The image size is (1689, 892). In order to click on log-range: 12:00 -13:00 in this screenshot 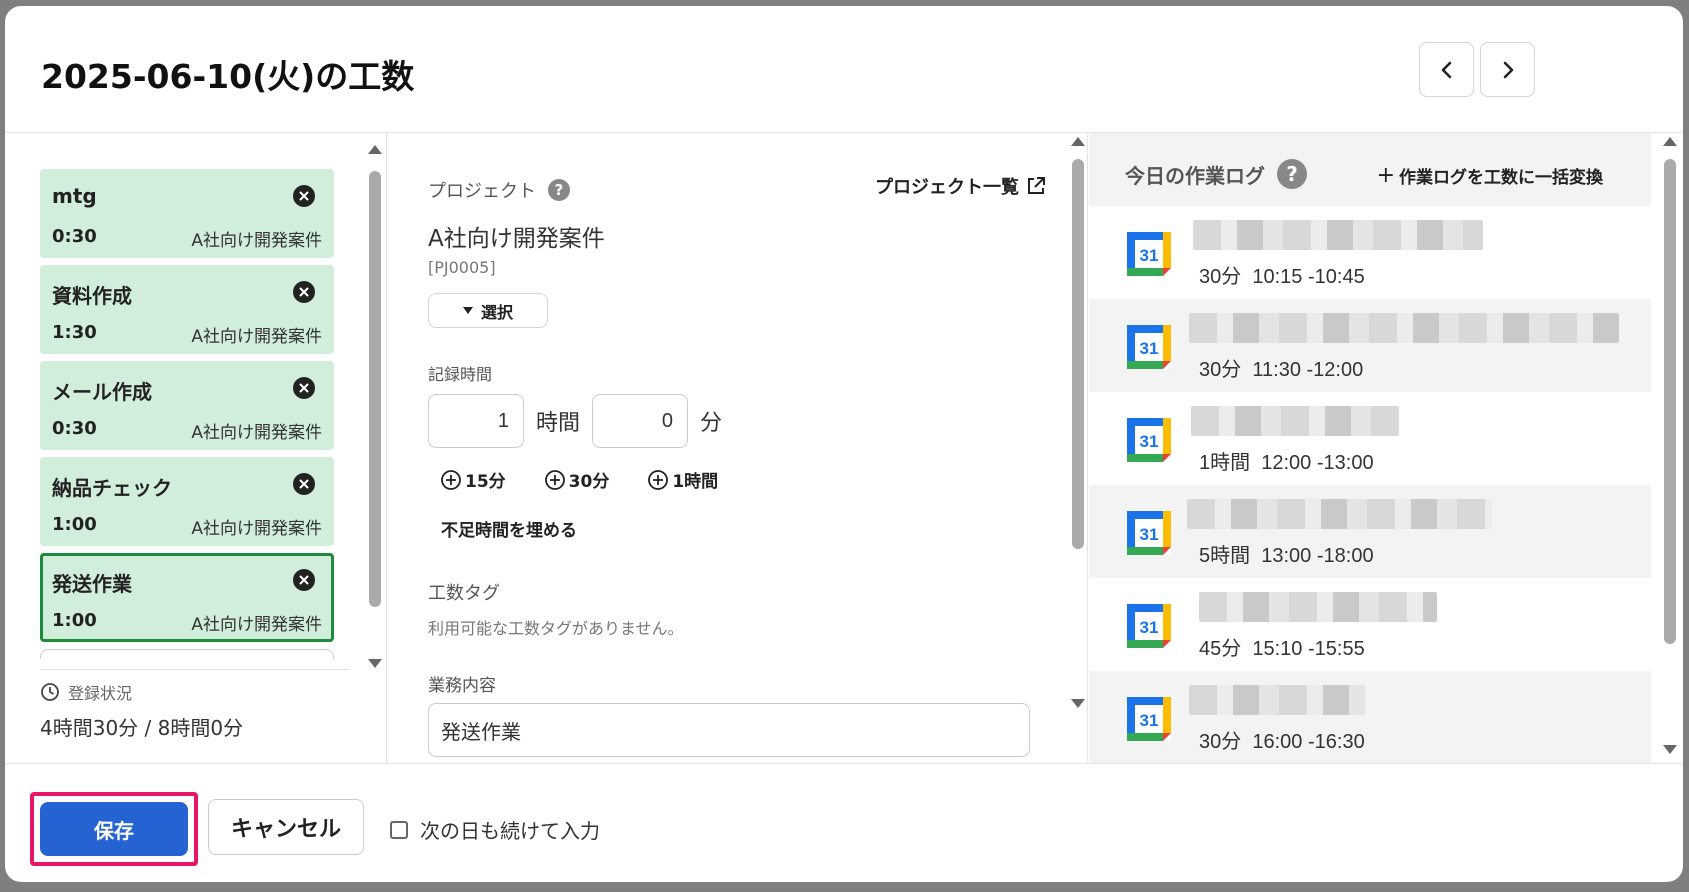, I will do `click(1317, 463)`.